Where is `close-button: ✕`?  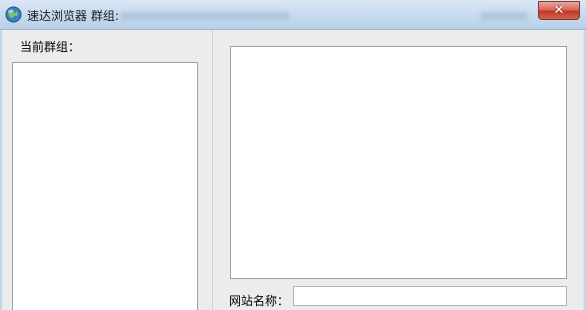
close-button: ✕ is located at coordinates (559, 10).